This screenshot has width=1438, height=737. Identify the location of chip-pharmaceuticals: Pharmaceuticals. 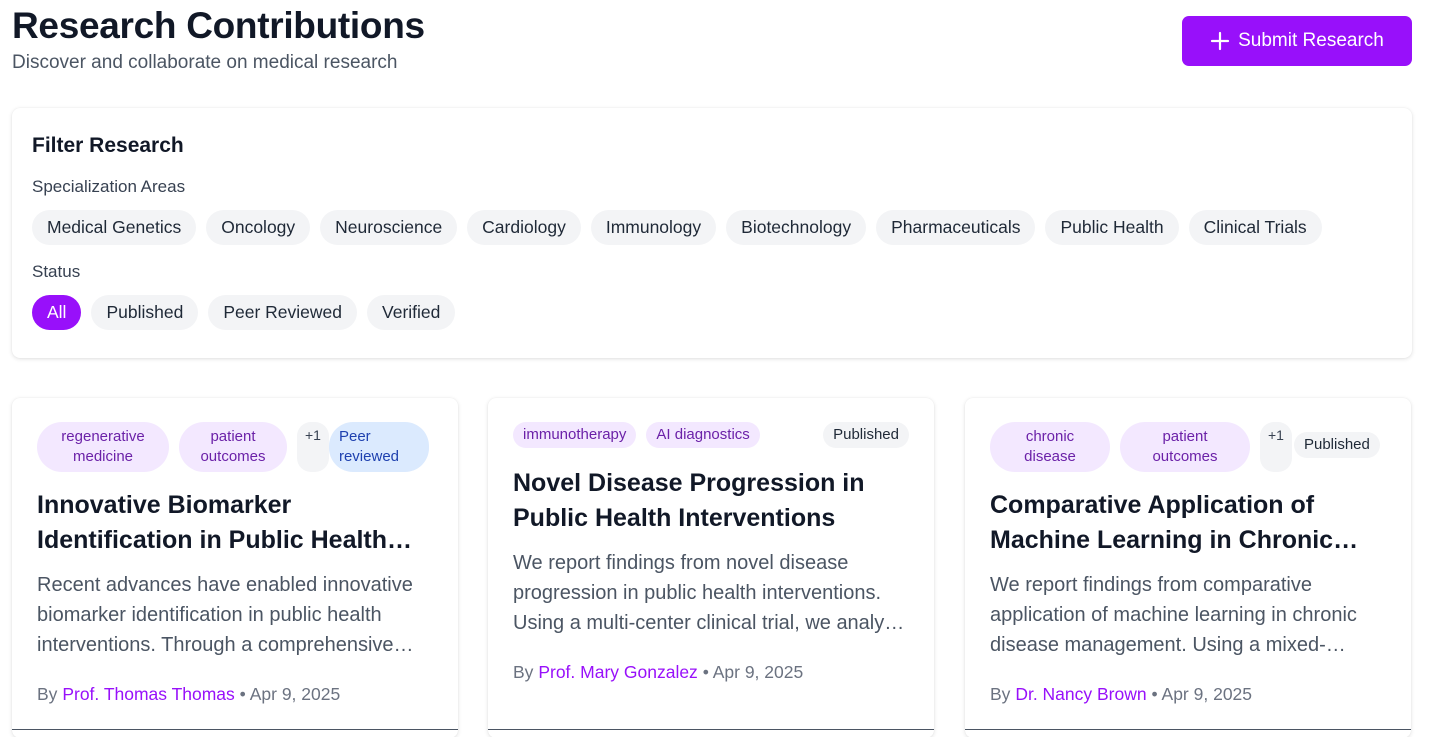
(956, 227).